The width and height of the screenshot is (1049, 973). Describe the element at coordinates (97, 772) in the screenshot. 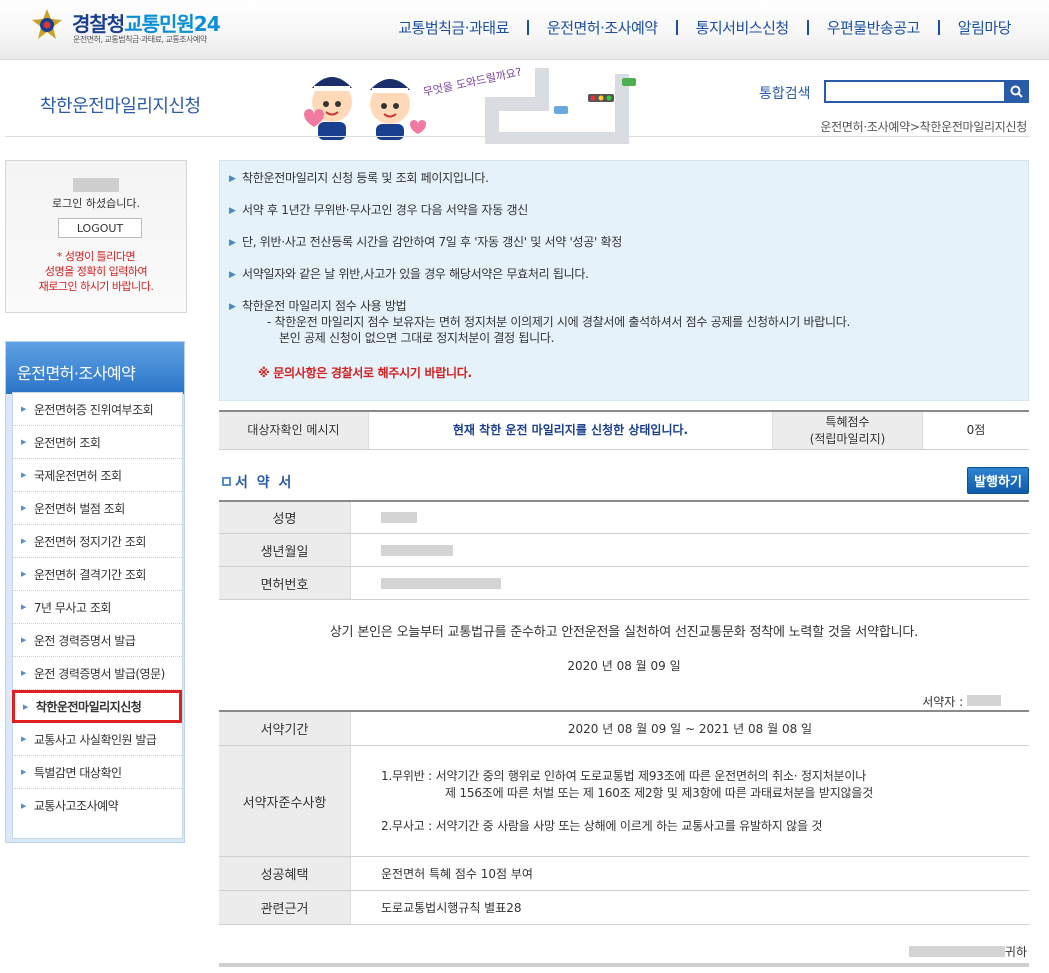

I see `sidebar-item-special-reduction: ▶ 특별감면 대상확인` at that location.